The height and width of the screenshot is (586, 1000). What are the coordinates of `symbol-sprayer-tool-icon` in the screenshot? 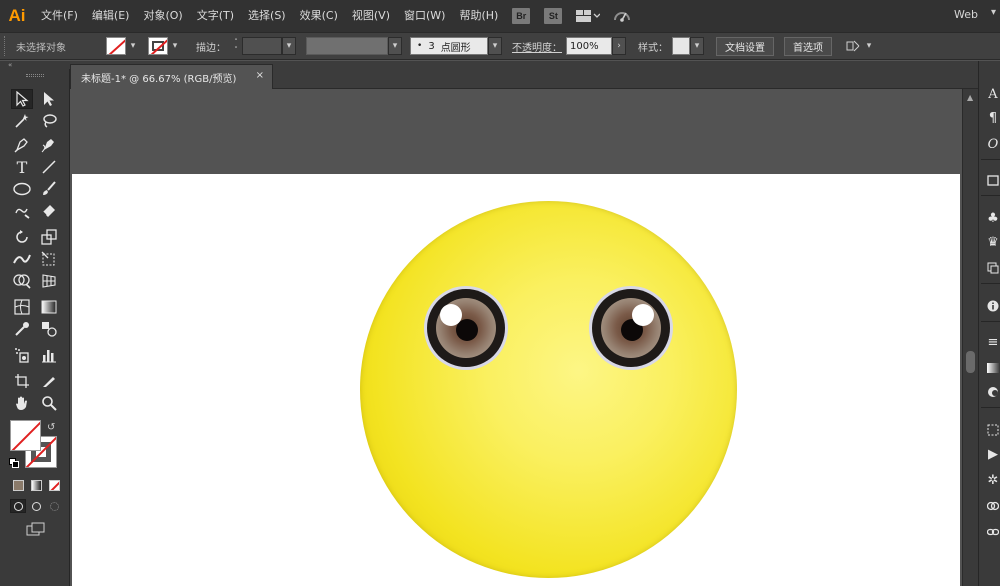 It's located at (22, 355).